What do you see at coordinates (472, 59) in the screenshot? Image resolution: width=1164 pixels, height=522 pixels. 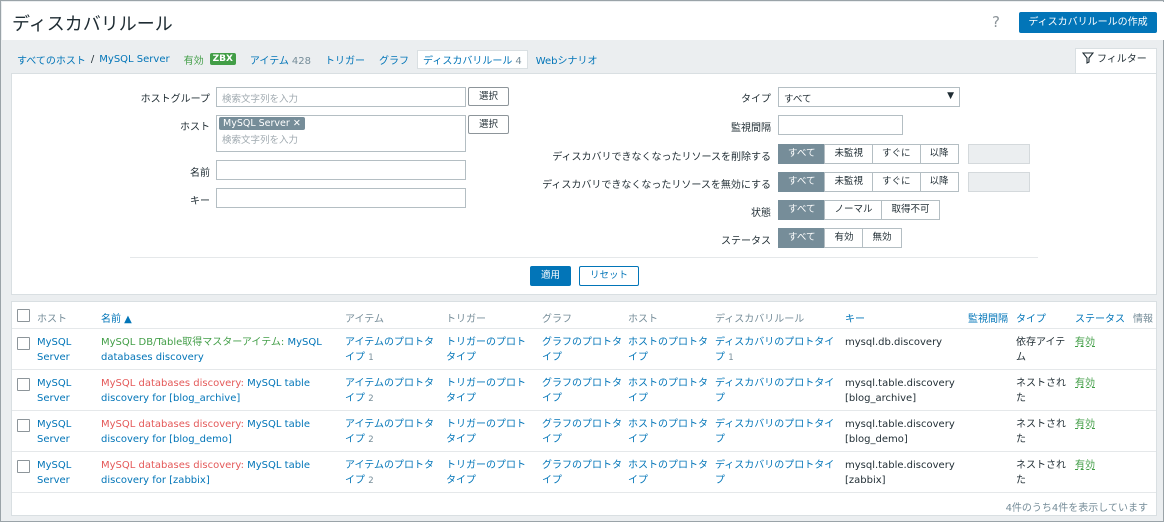 I see `nav-discovery: ディスカバリルール 4` at bounding box center [472, 59].